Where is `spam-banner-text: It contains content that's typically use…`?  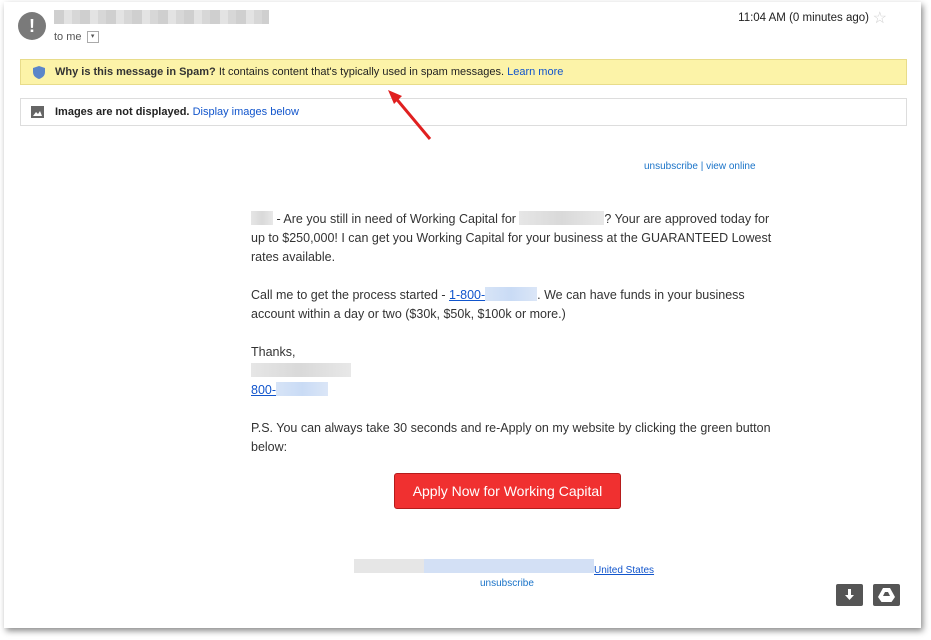 spam-banner-text: It contains content that's typically use… is located at coordinates (361, 72).